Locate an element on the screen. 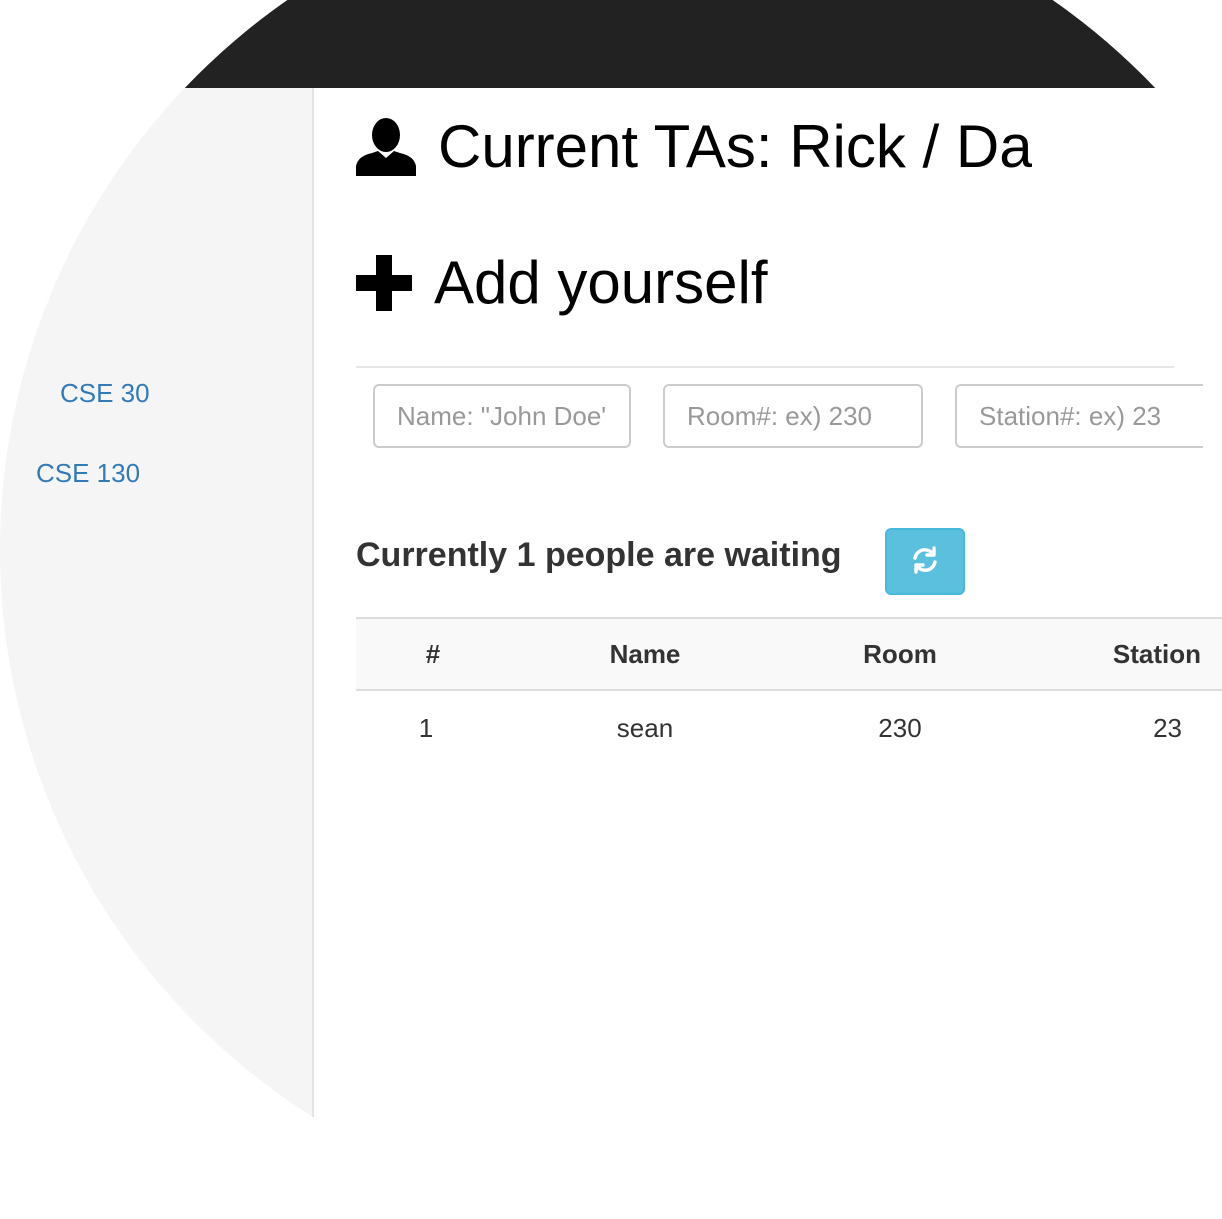 The height and width of the screenshot is (1219, 1222). add-yourself-heading: Add yourself is located at coordinates (562, 282).